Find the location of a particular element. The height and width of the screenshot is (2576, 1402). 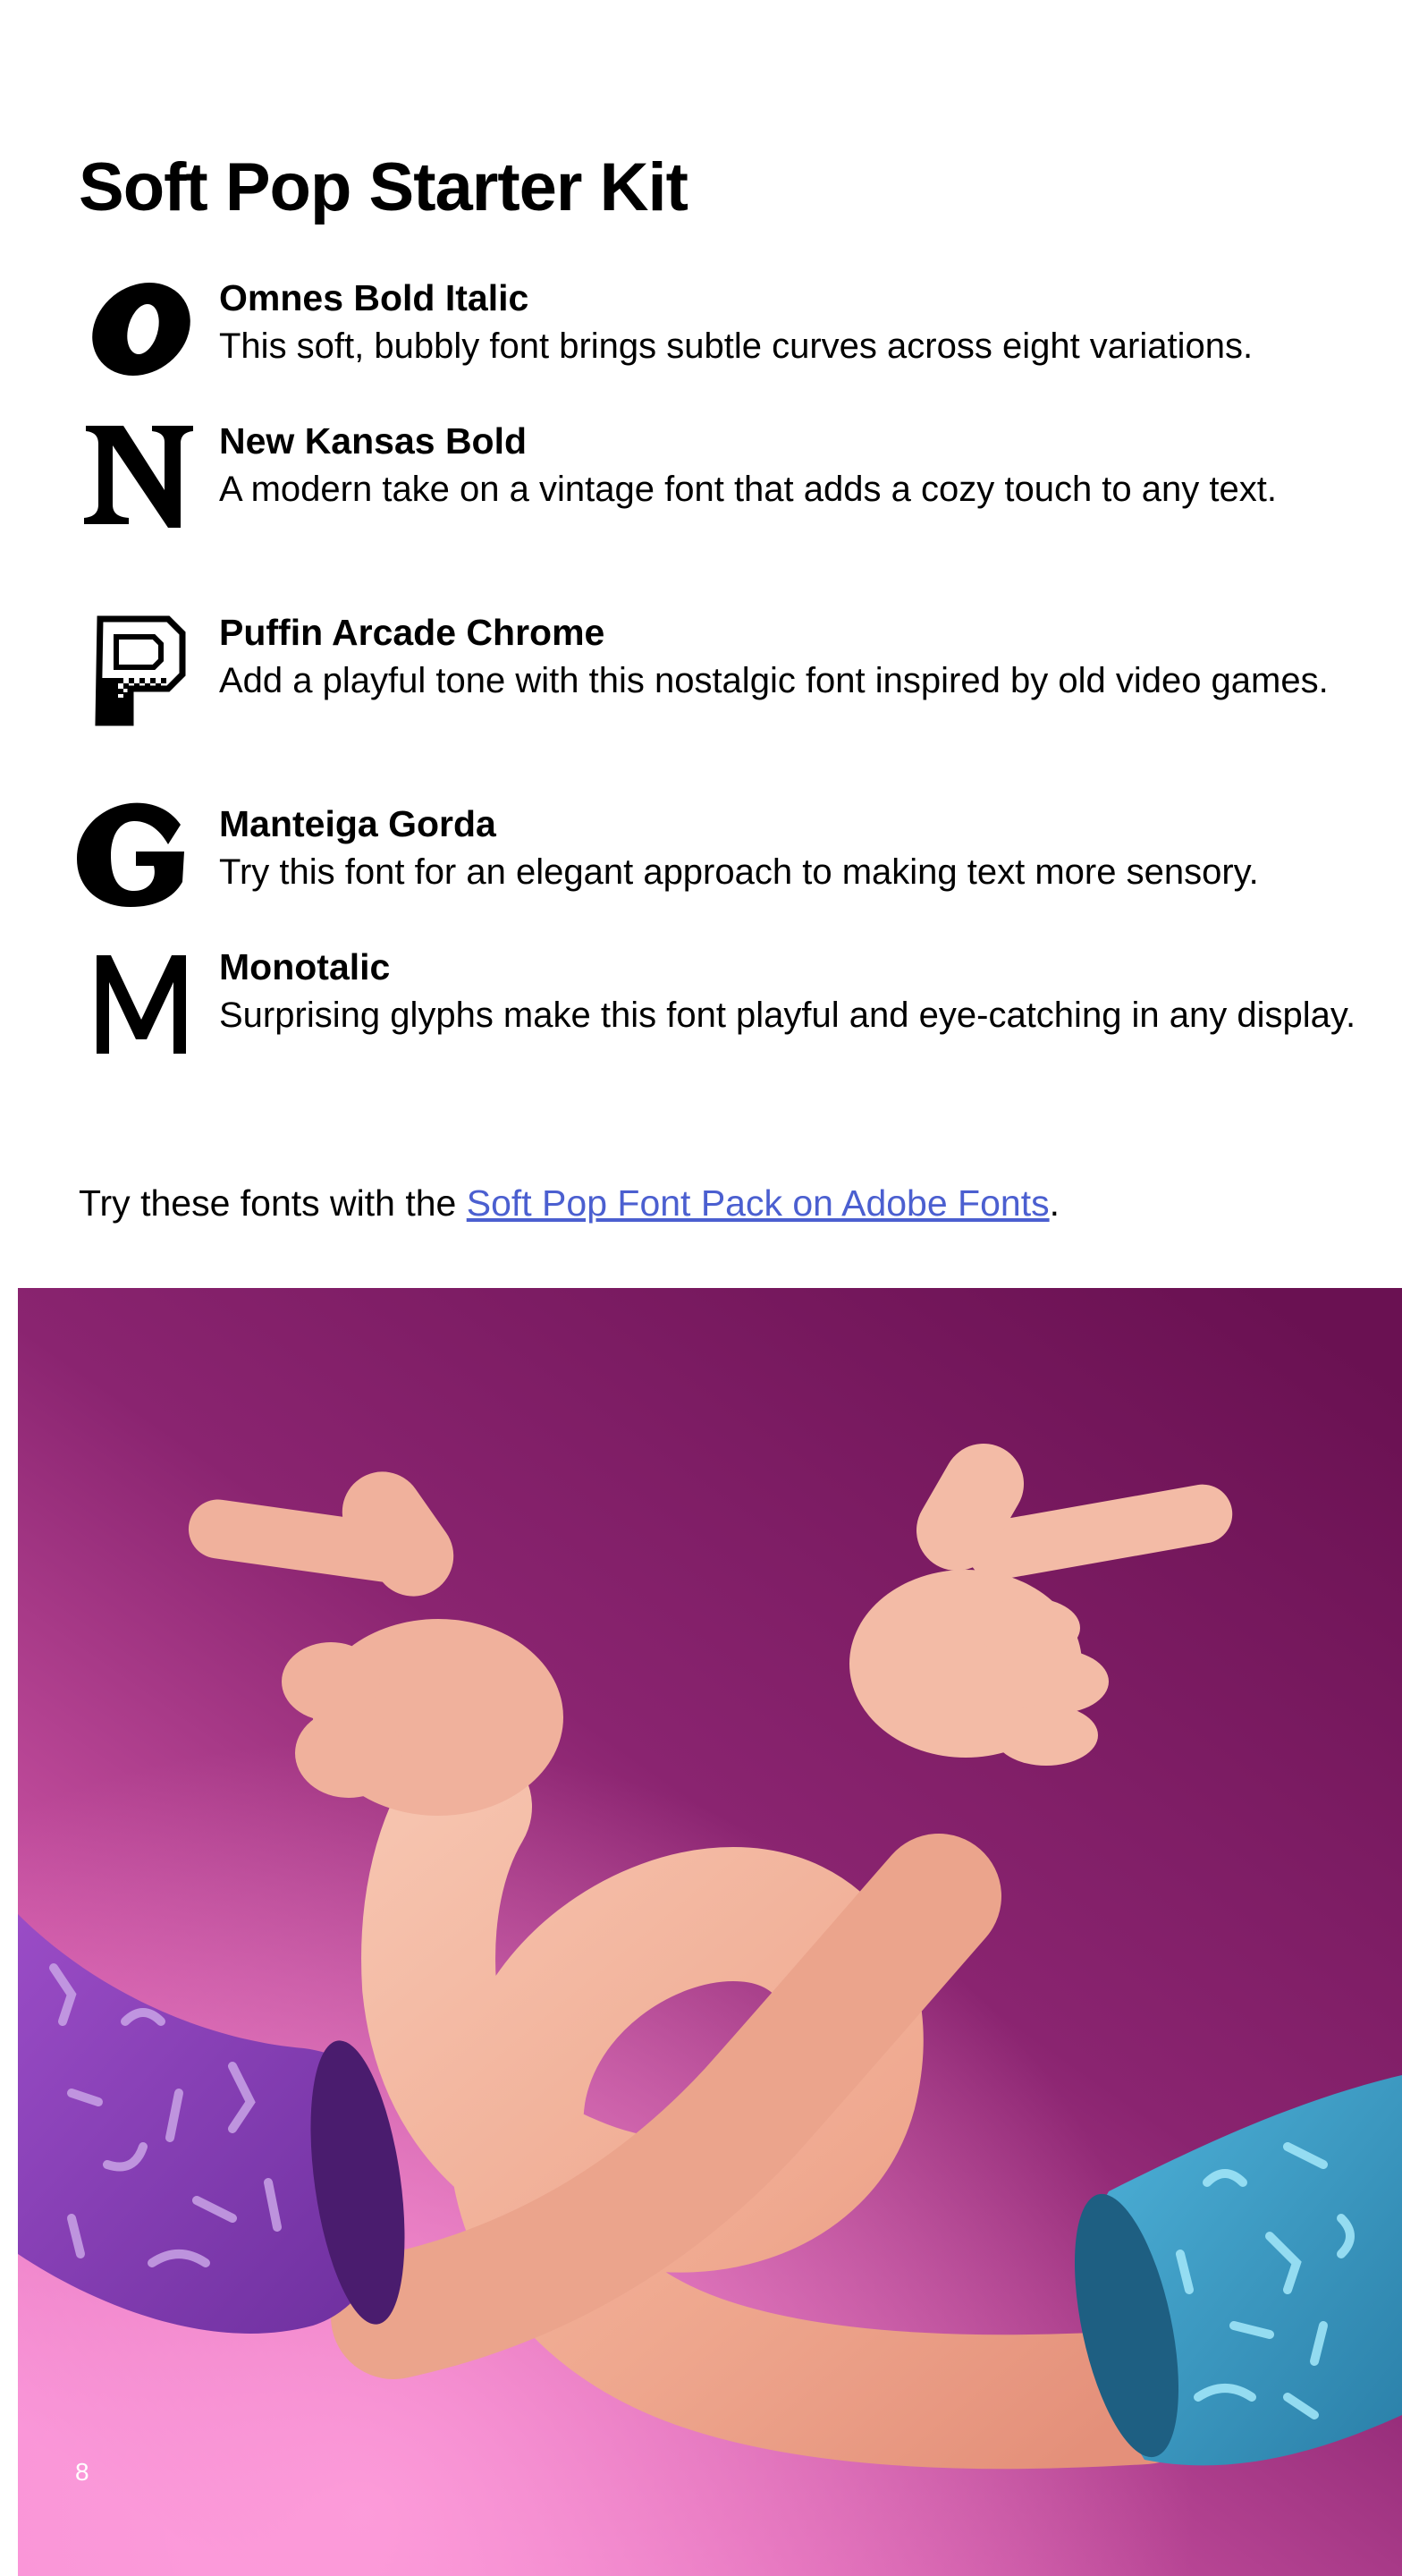

font-name: Monotalic is located at coordinates (305, 966).